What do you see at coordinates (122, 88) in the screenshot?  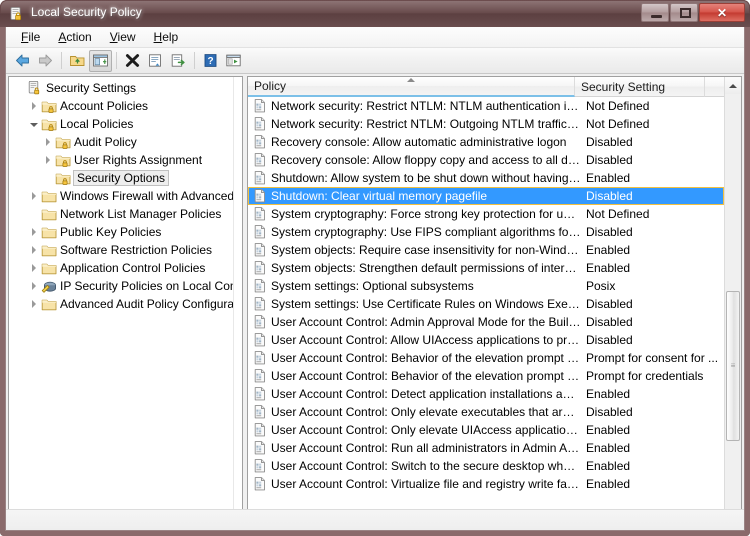 I see `tree-item-security-settings: Security Settings` at bounding box center [122, 88].